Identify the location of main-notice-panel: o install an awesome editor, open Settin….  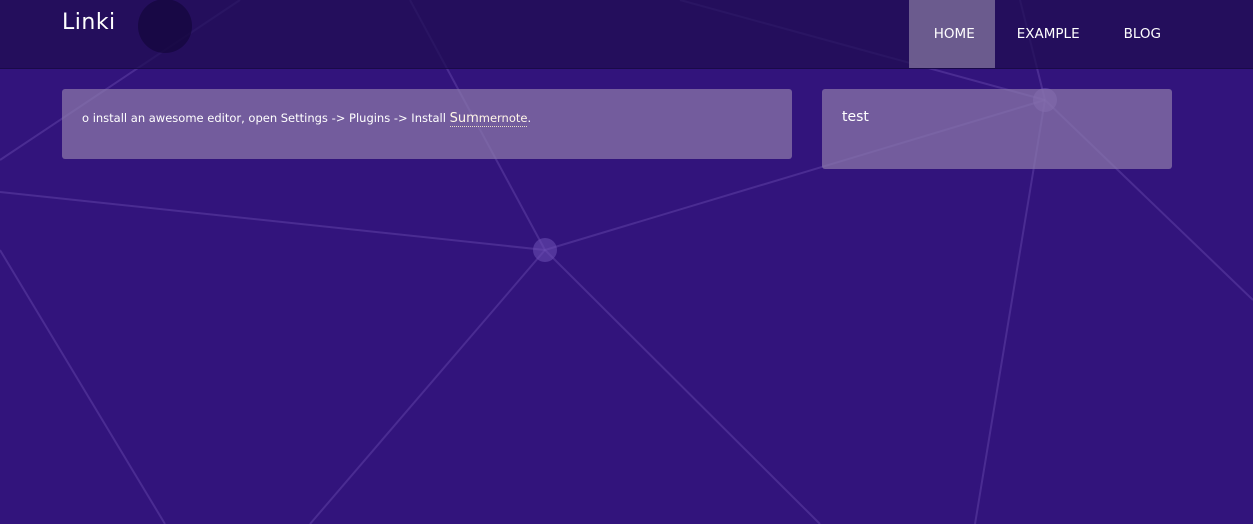
(427, 124).